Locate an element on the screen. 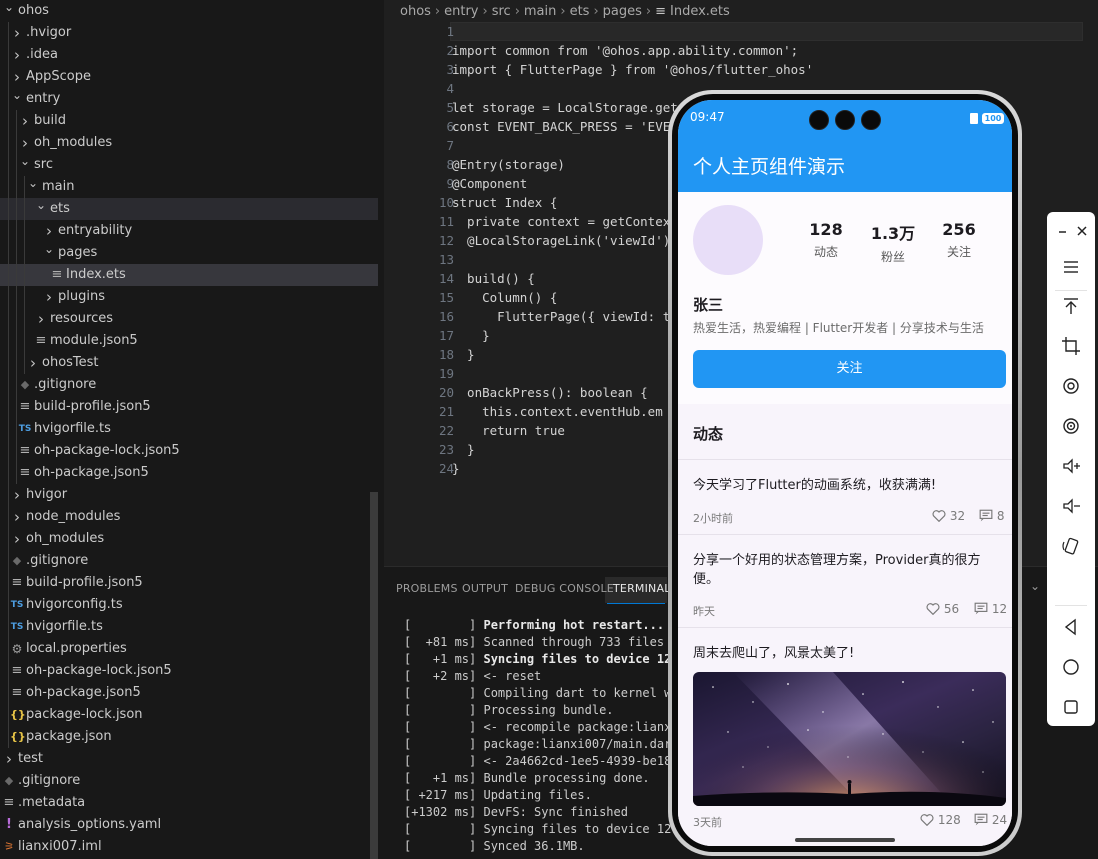 The height and width of the screenshot is (859, 1098). explorer-item: ⌄ src is located at coordinates (189, 165).